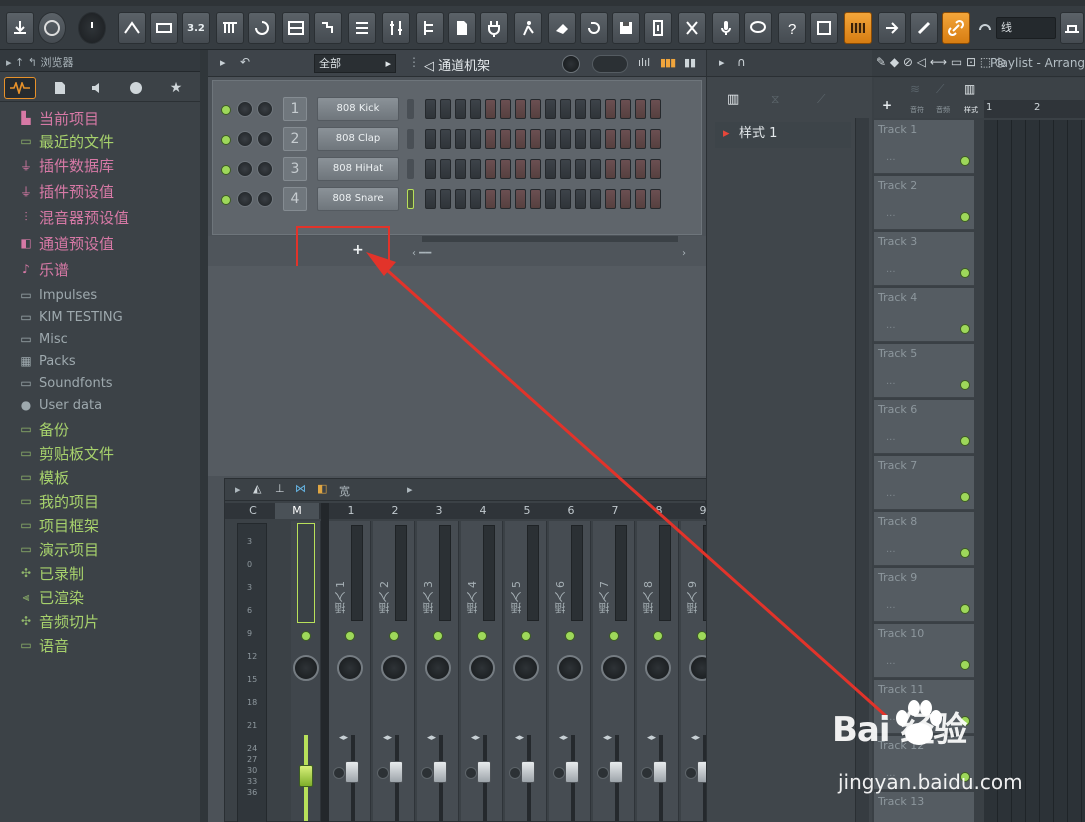 This screenshot has width=1085, height=822. I want to click on channel-rack-button, so click(362, 28).